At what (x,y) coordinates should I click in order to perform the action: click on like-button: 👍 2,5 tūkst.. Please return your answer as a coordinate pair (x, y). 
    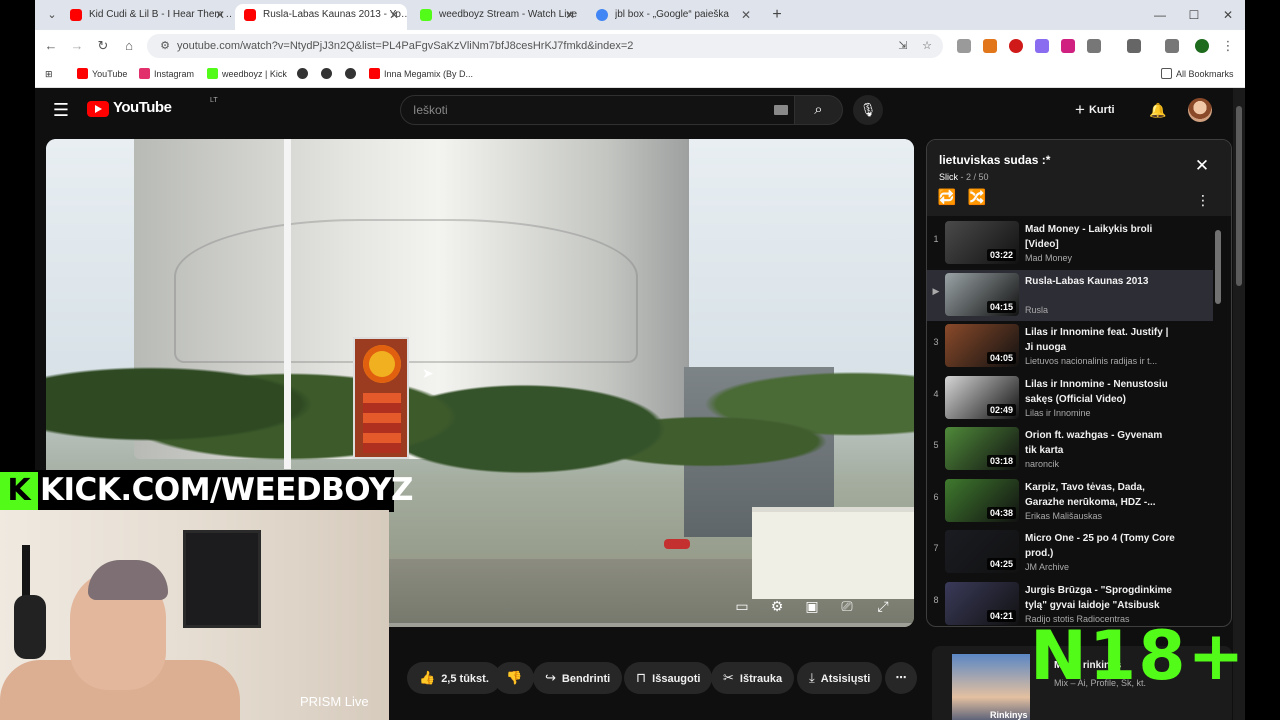
    Looking at the image, I should click on (454, 678).